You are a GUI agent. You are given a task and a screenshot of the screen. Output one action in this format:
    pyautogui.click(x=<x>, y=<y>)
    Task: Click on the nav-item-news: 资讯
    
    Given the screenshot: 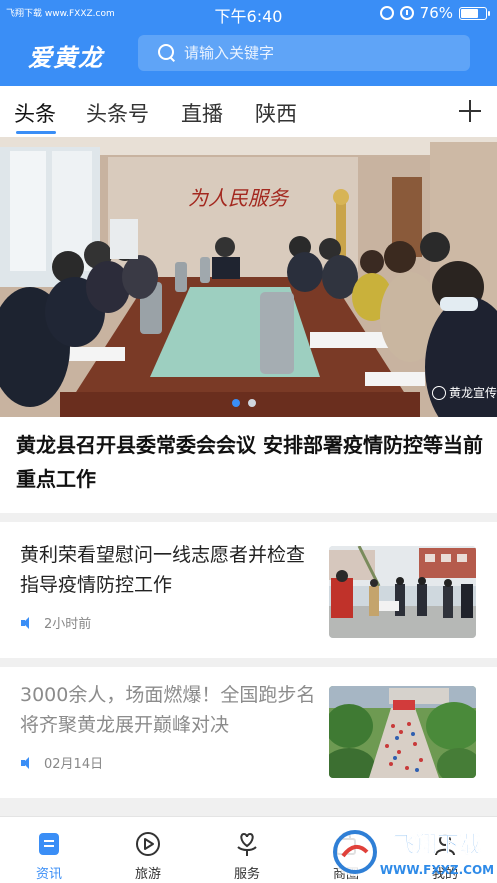 What is the action you would take?
    pyautogui.click(x=49, y=856)
    